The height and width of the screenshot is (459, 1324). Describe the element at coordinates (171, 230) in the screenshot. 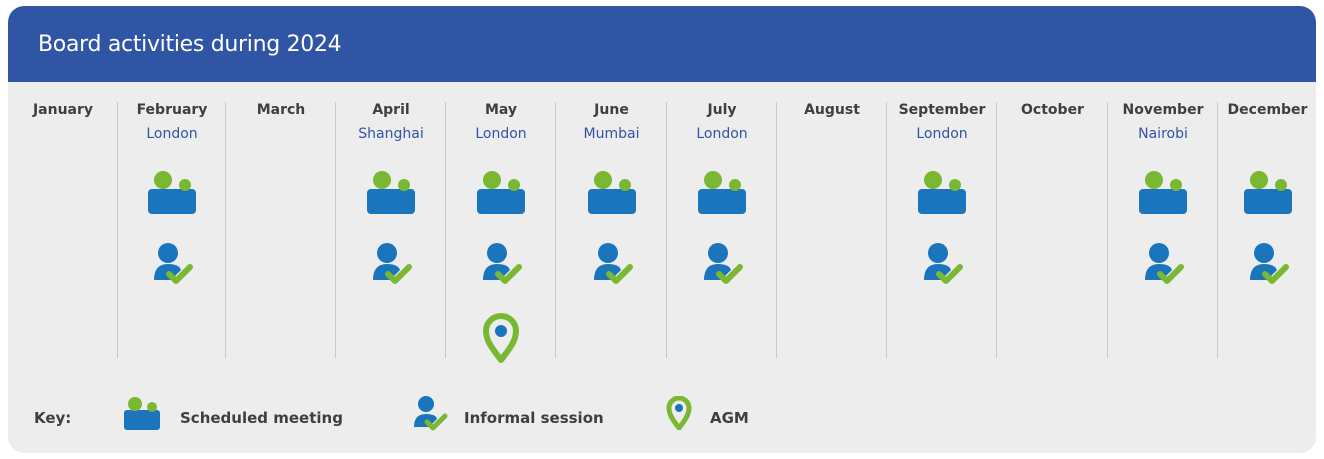

I see `month-column-february: February London` at that location.